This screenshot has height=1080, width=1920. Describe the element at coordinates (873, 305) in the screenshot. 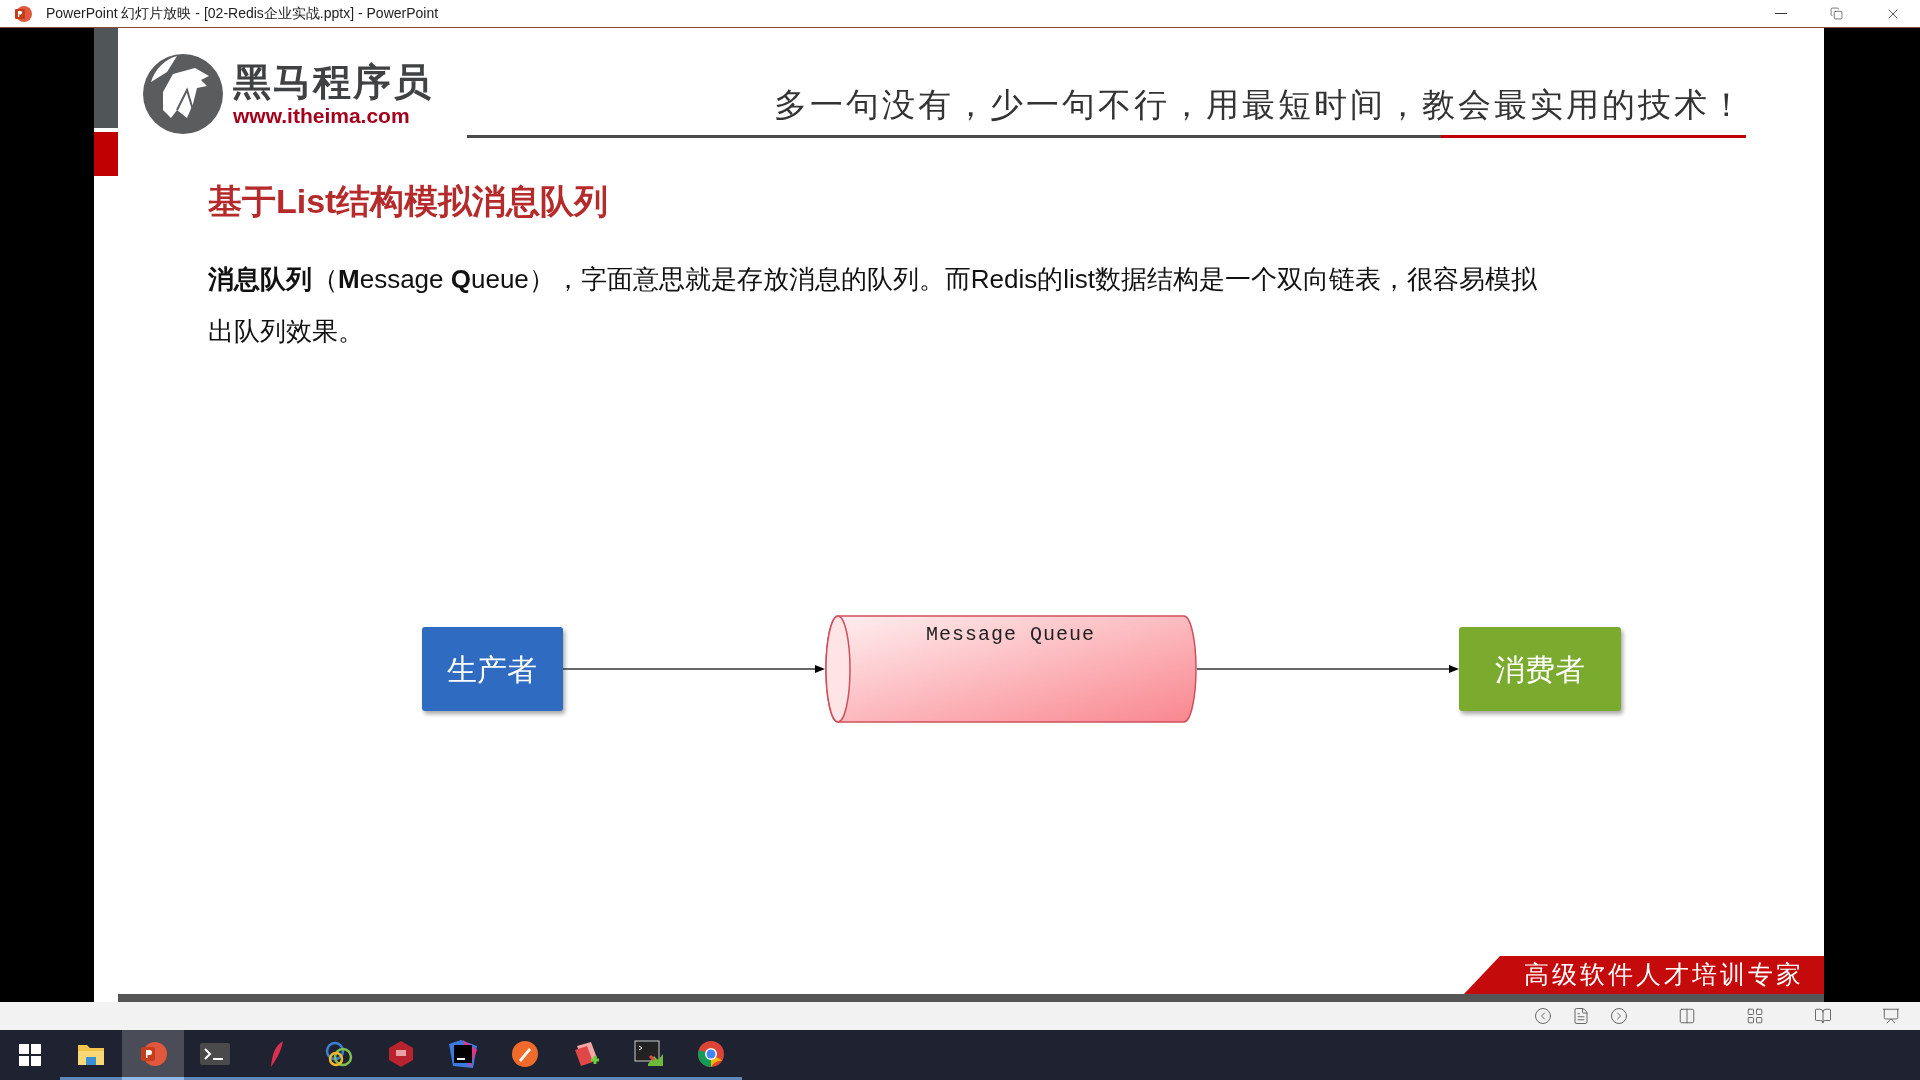

I see `slide-paragraph: 消息队列（Message Queue），字面意思就是存放消息的队列。而Redis的list数据结构是一个双向链表，很容易模拟出队列效果。` at that location.